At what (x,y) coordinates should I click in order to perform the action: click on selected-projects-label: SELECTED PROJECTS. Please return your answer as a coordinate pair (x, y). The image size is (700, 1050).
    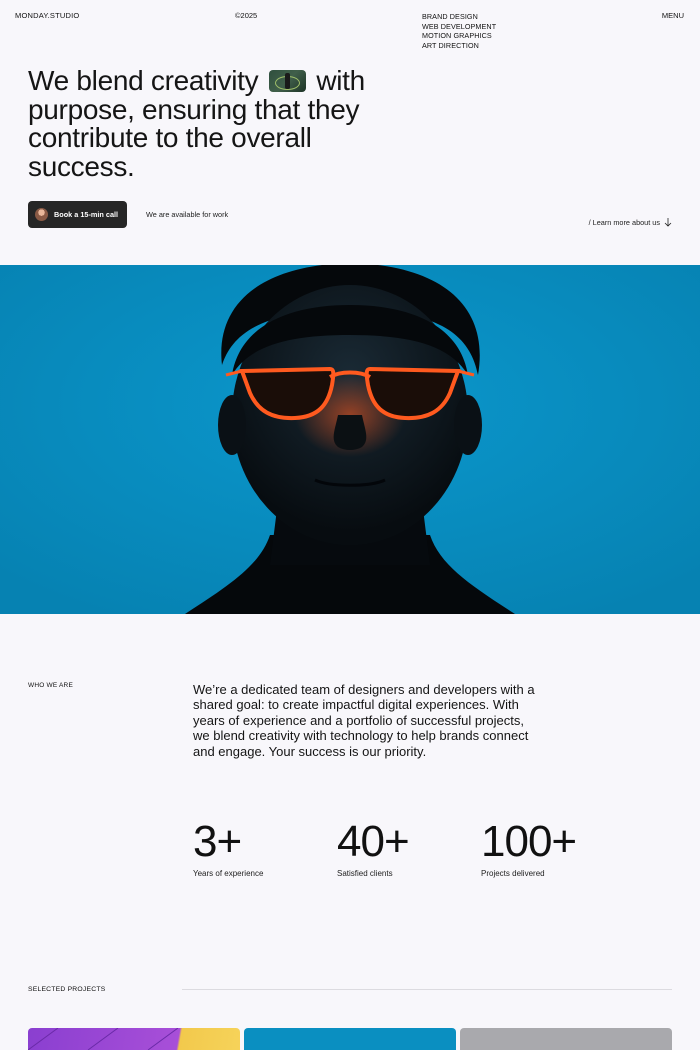
    Looking at the image, I should click on (67, 989).